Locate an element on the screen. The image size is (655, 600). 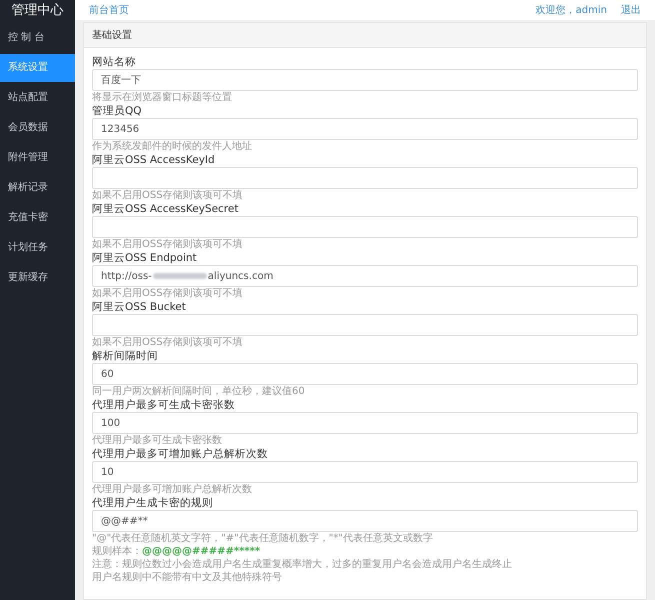
sidebar-item: 更新缓存 is located at coordinates (37, 278).